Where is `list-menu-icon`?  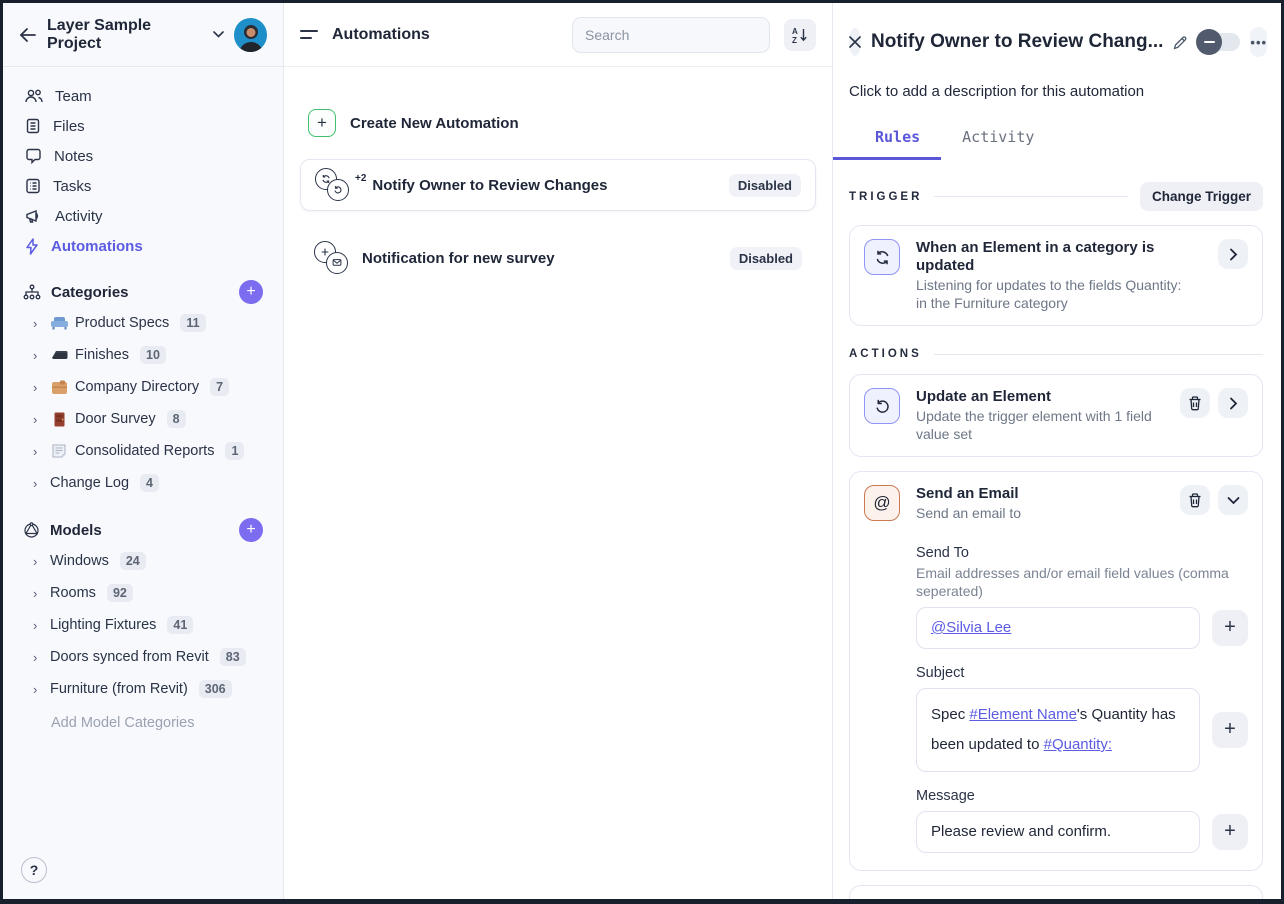 list-menu-icon is located at coordinates (309, 34).